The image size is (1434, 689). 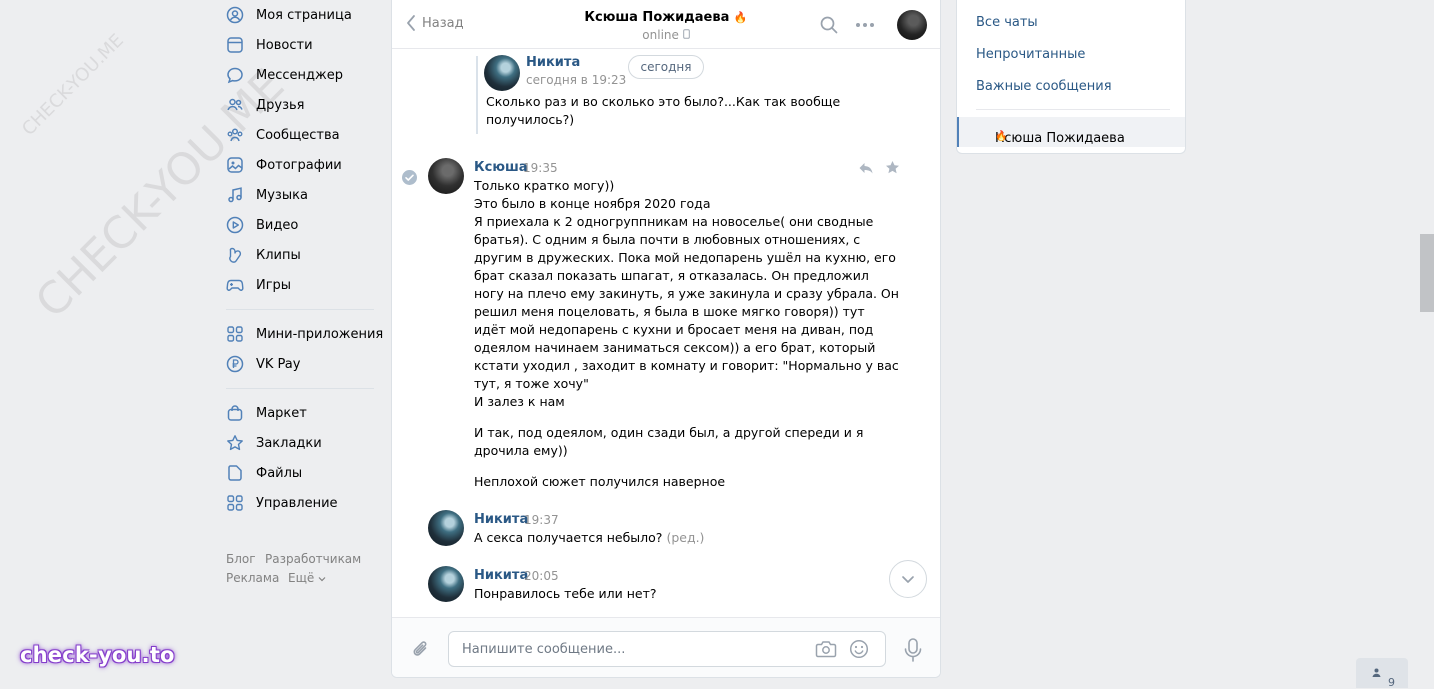 What do you see at coordinates (301, 578) in the screenshot?
I see `footer-more-label: Ещё` at bounding box center [301, 578].